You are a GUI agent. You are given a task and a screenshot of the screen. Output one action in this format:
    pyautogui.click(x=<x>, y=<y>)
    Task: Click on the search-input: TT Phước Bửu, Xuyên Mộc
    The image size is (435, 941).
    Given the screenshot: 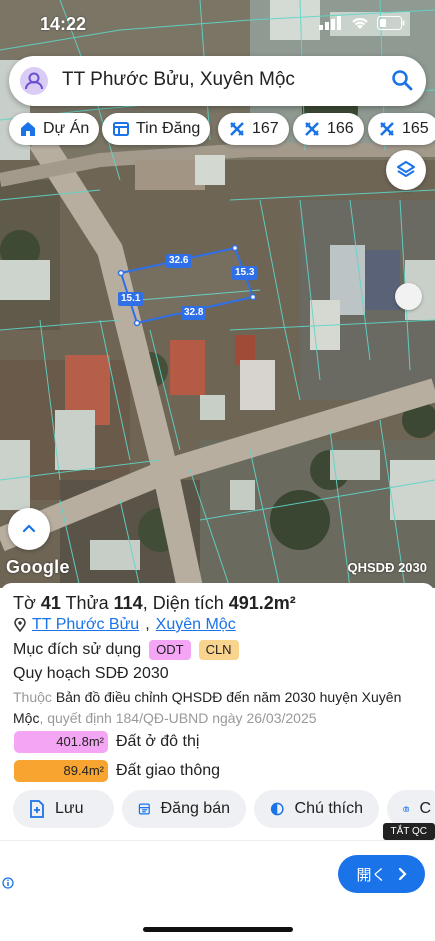 What is the action you would take?
    pyautogui.click(x=178, y=80)
    